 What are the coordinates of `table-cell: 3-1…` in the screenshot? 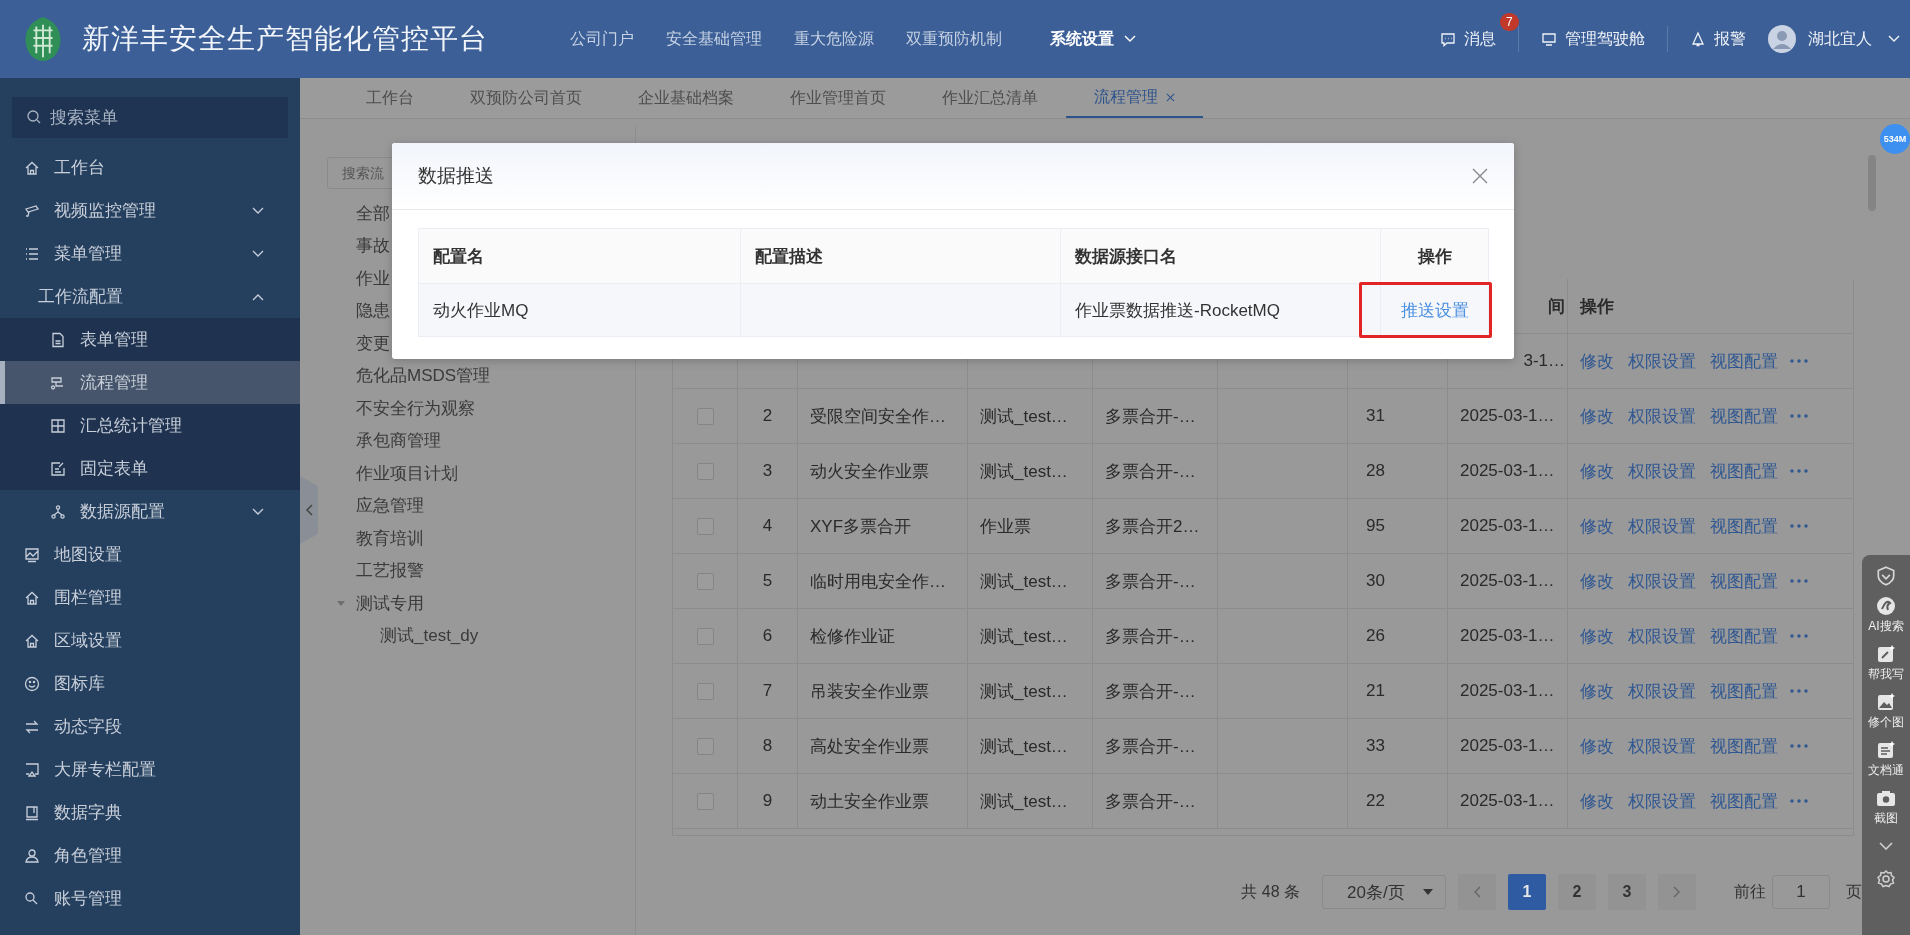 It's located at (1544, 361).